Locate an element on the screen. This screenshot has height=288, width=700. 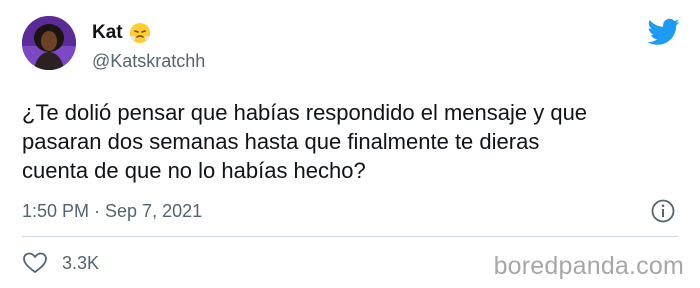
info-icon is located at coordinates (663, 211).